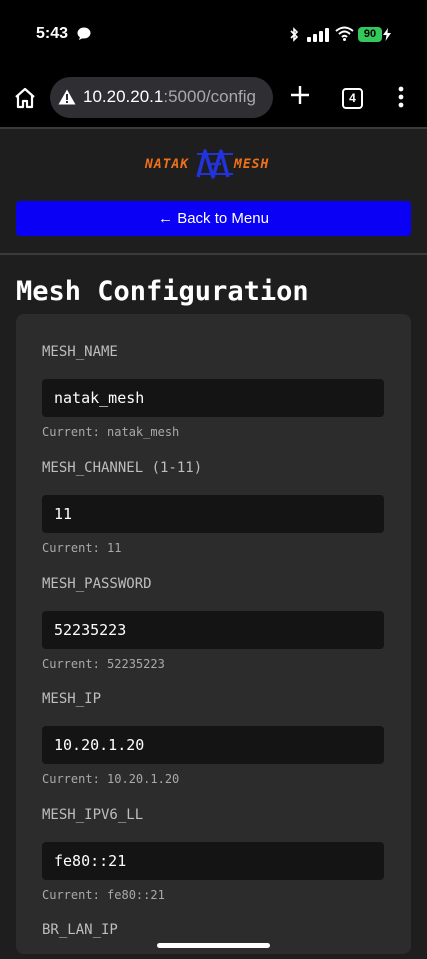 This screenshot has width=427, height=959. I want to click on mesh-password-input, so click(213, 630).